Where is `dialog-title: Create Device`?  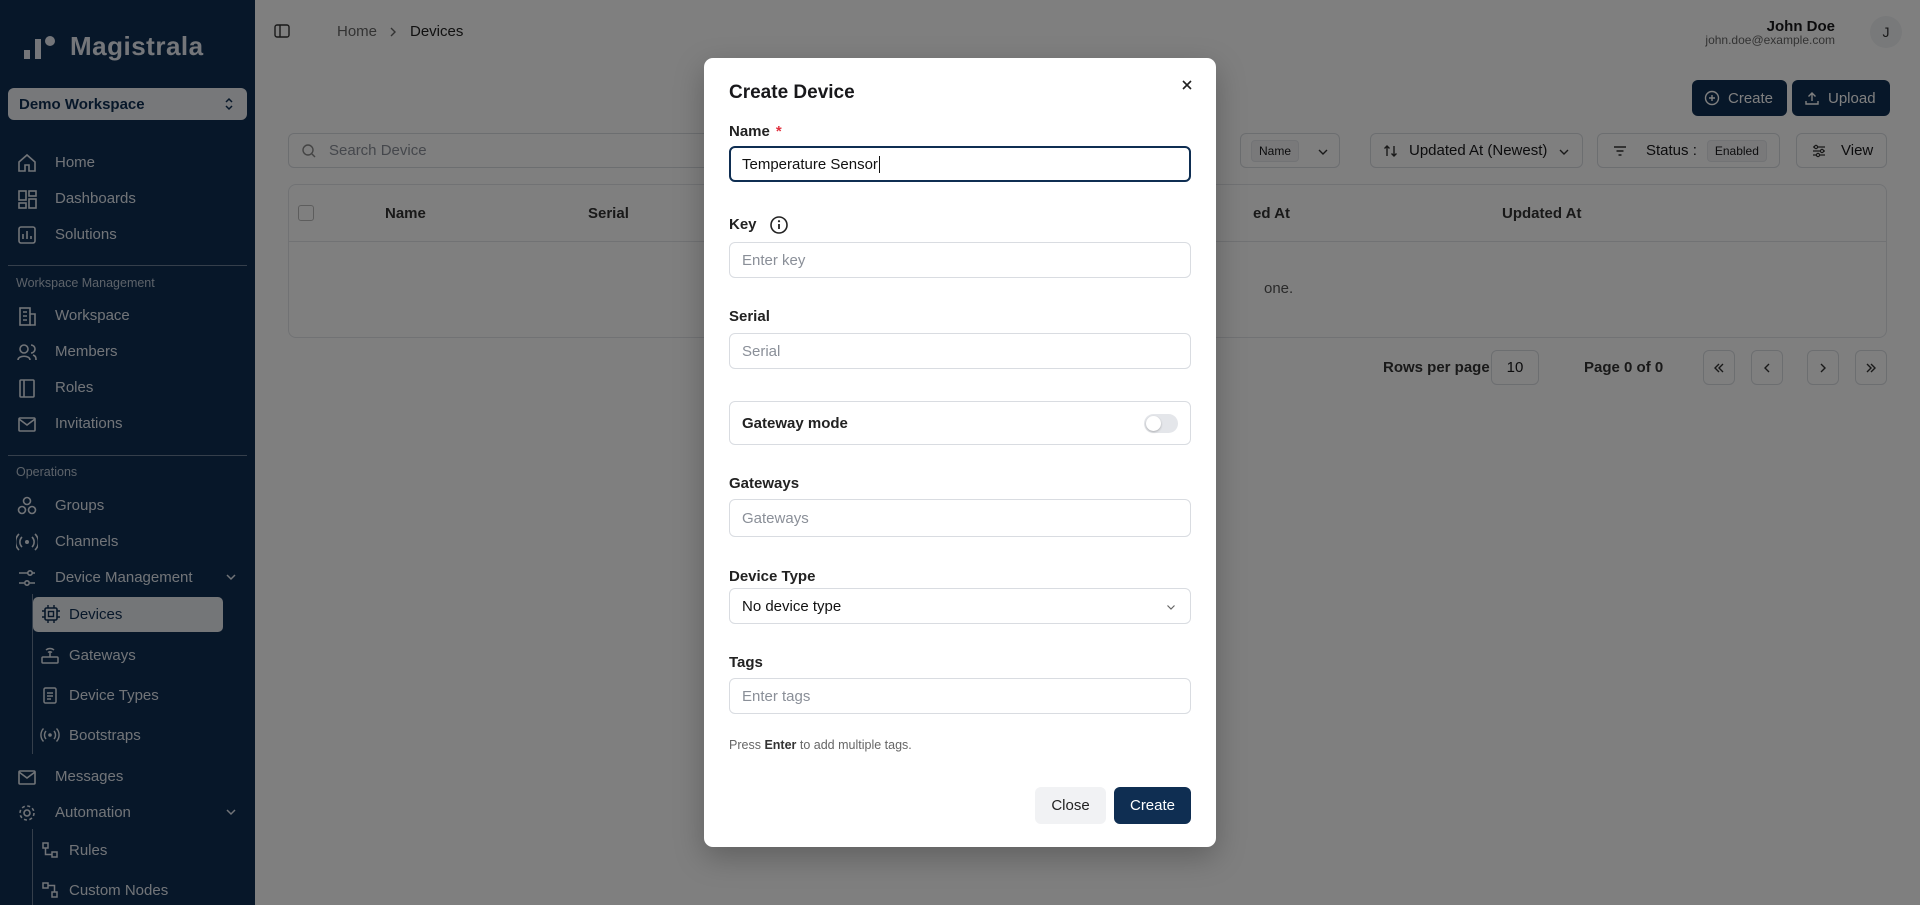 dialog-title: Create Device is located at coordinates (792, 92).